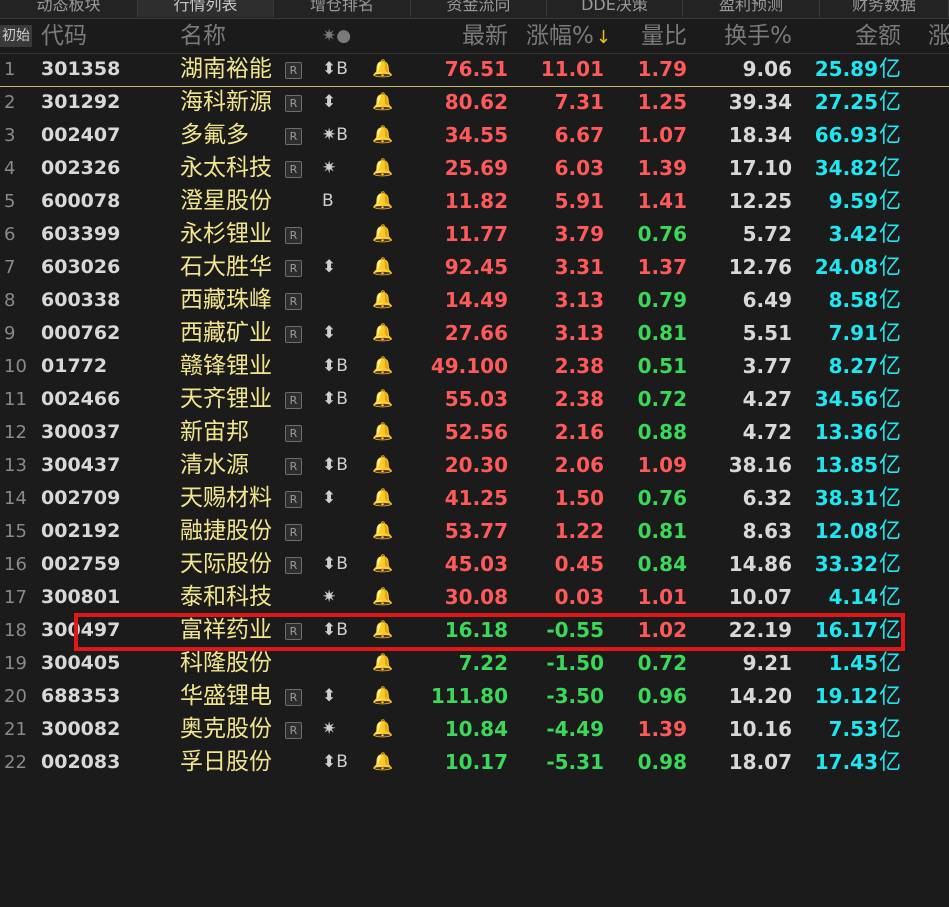 The image size is (949, 907). I want to click on table-row: 4 002326 永太科技 R ✷ 🔔 25.69 6.03 1.39 17.10 34.82 亿, so click(474, 168).